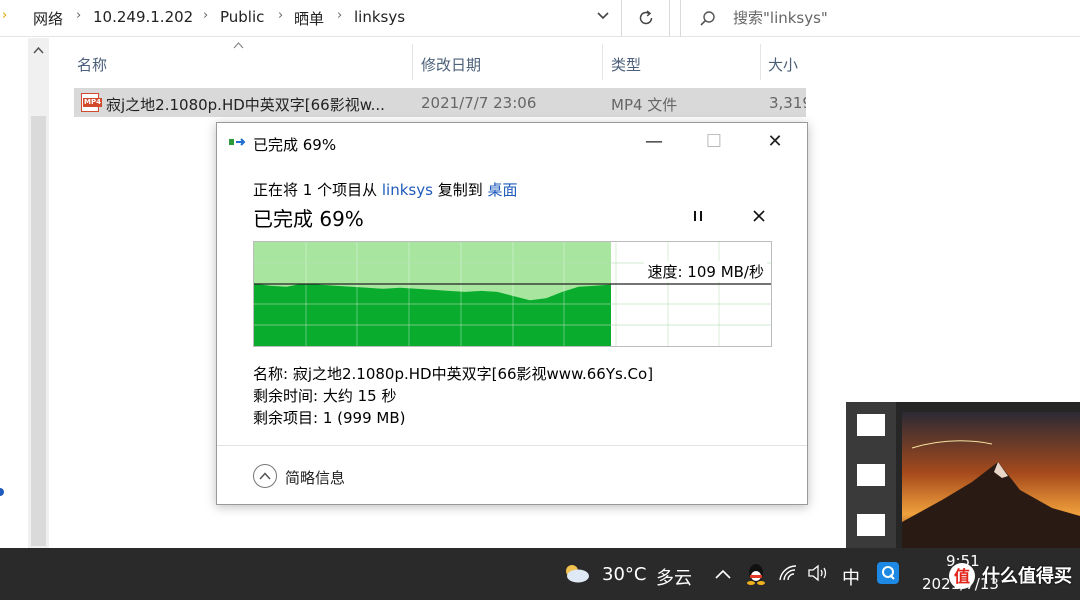 The width and height of the screenshot is (1080, 600). What do you see at coordinates (38, 50) in the screenshot?
I see `scroll-up-icon` at bounding box center [38, 50].